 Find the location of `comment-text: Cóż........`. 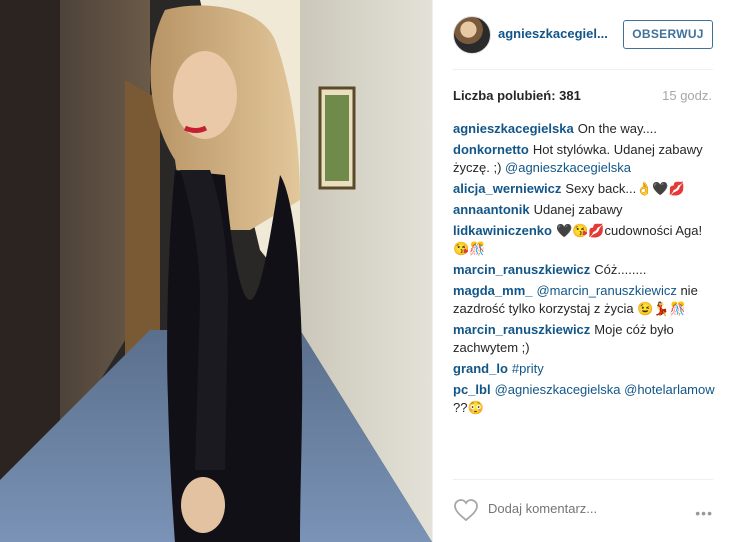

comment-text: Cóż........ is located at coordinates (620, 269).